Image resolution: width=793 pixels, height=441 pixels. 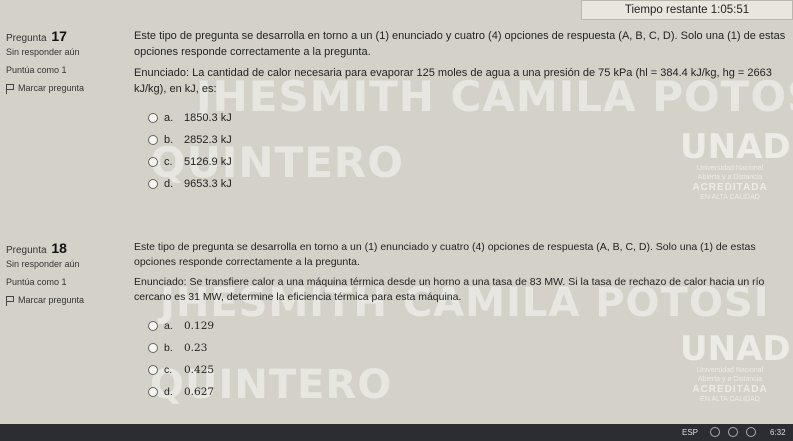 What do you see at coordinates (690, 432) in the screenshot?
I see `language-indicator: ESP` at bounding box center [690, 432].